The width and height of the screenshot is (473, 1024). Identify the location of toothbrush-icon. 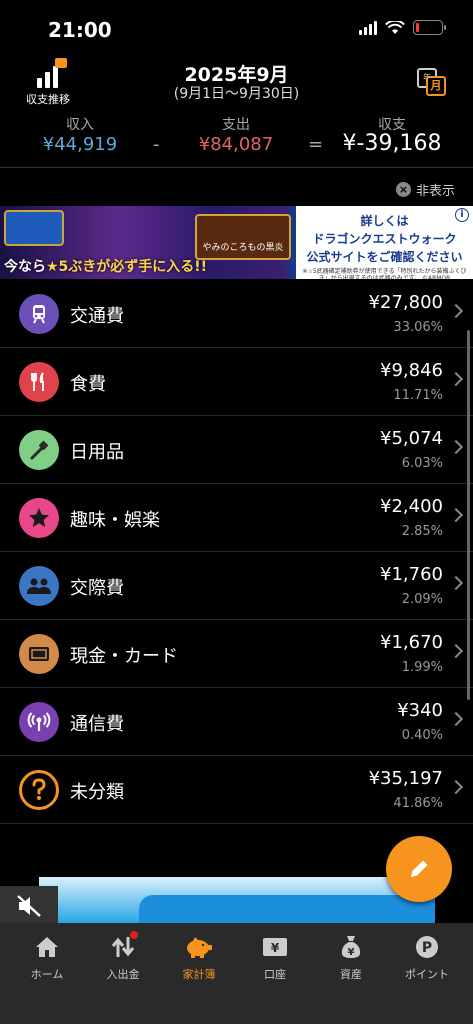
(39, 450).